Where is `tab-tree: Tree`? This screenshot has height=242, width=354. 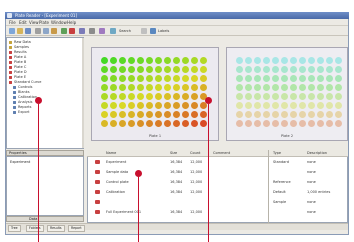
tab-tree: Tree is located at coordinates (14, 228).